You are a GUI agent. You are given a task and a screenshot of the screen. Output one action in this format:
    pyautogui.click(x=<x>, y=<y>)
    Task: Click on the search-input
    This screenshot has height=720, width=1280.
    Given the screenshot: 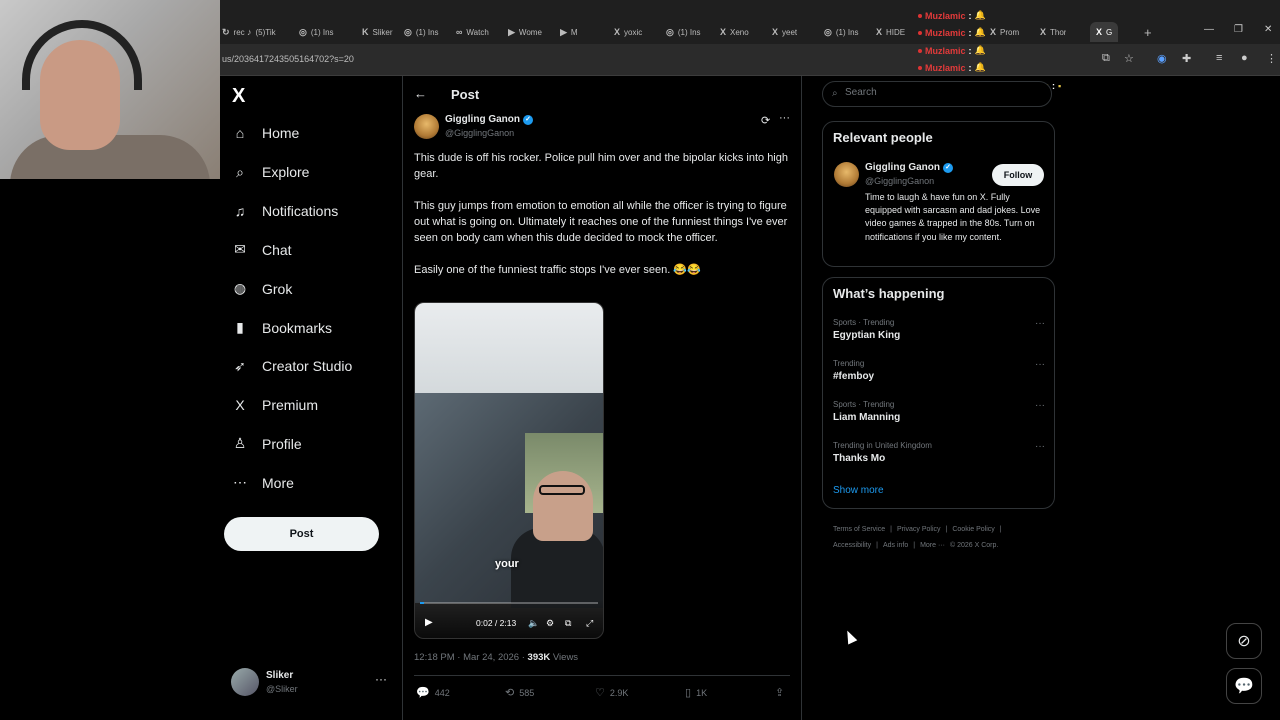 What is the action you would take?
    pyautogui.click(x=935, y=92)
    